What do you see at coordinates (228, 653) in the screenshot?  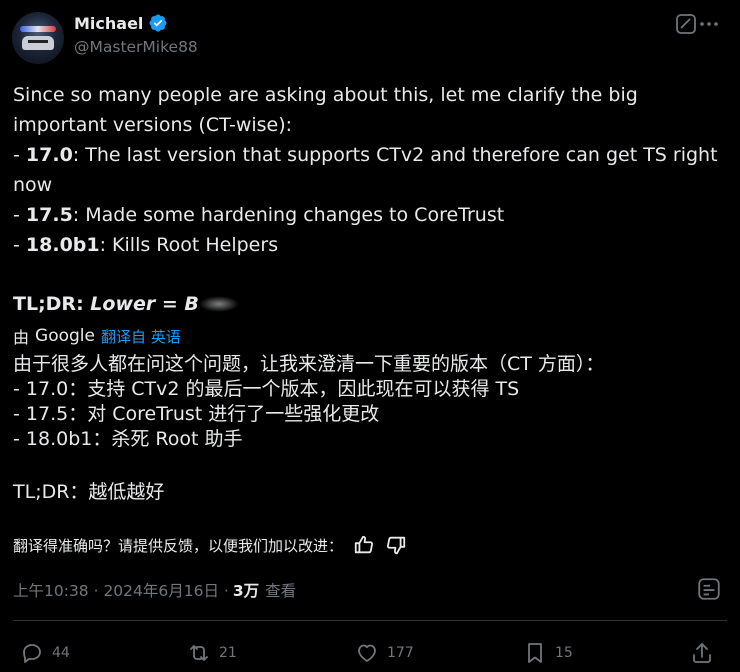 I see `repost-count: 21` at bounding box center [228, 653].